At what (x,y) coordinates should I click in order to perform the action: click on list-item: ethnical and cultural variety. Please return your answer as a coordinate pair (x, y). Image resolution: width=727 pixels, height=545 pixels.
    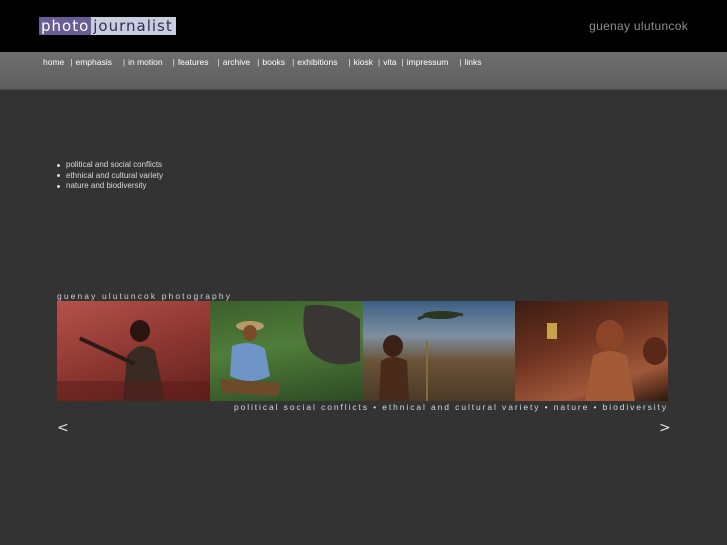
    Looking at the image, I should click on (110, 176).